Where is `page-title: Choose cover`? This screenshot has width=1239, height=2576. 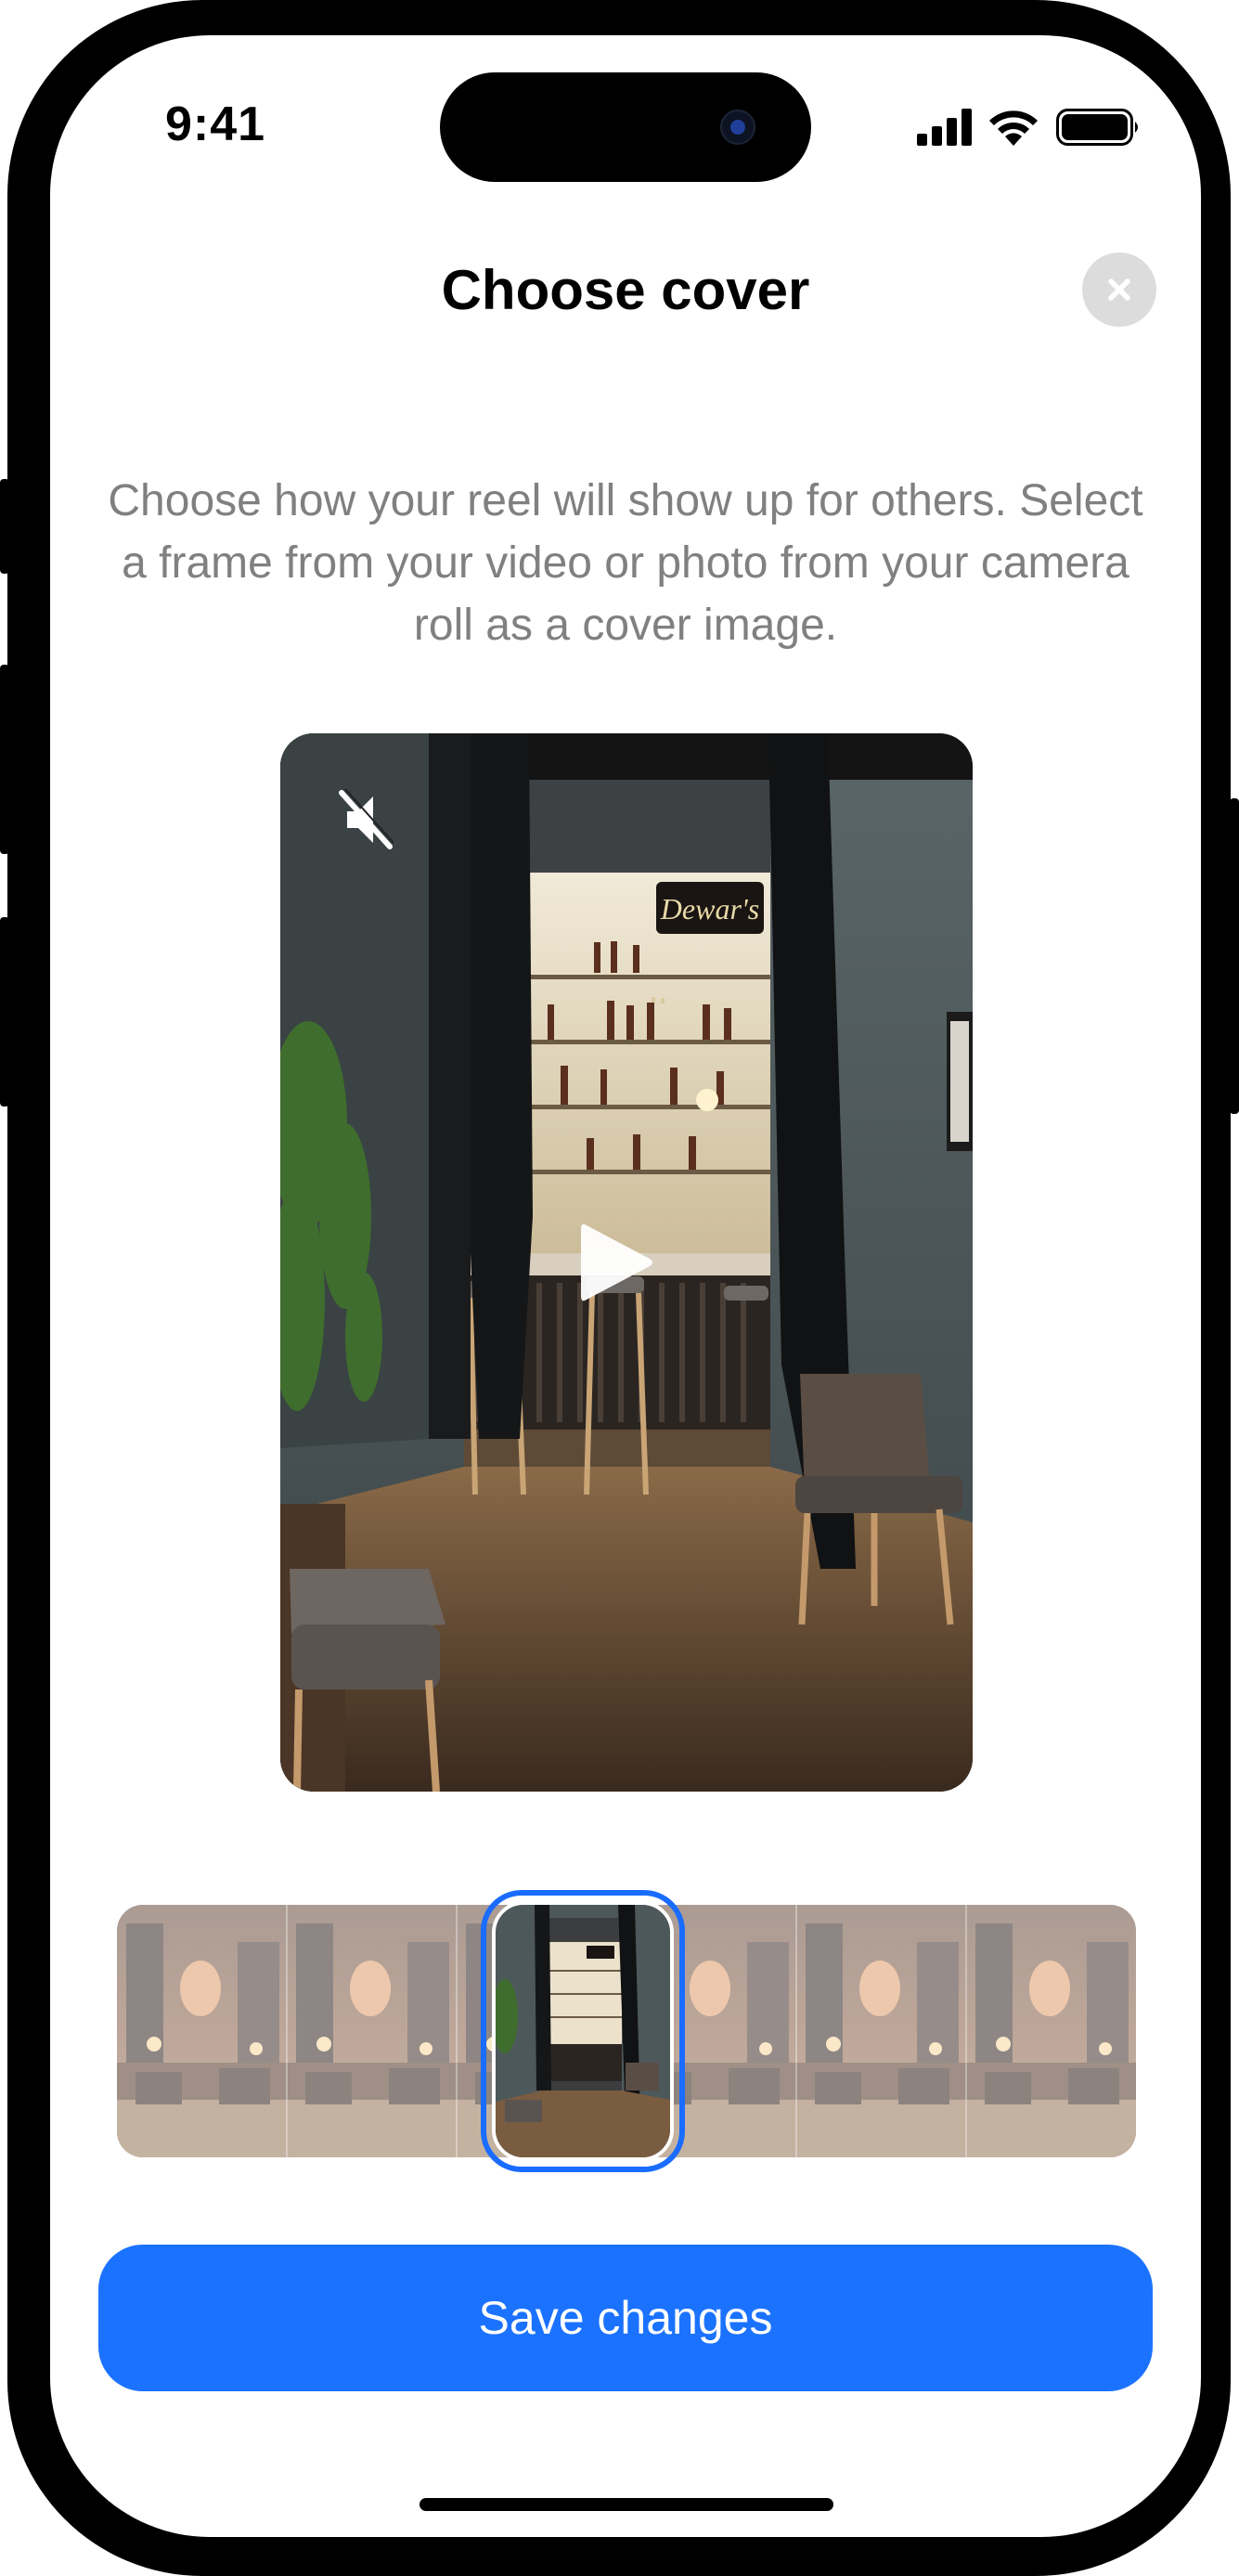 page-title: Choose cover is located at coordinates (625, 290).